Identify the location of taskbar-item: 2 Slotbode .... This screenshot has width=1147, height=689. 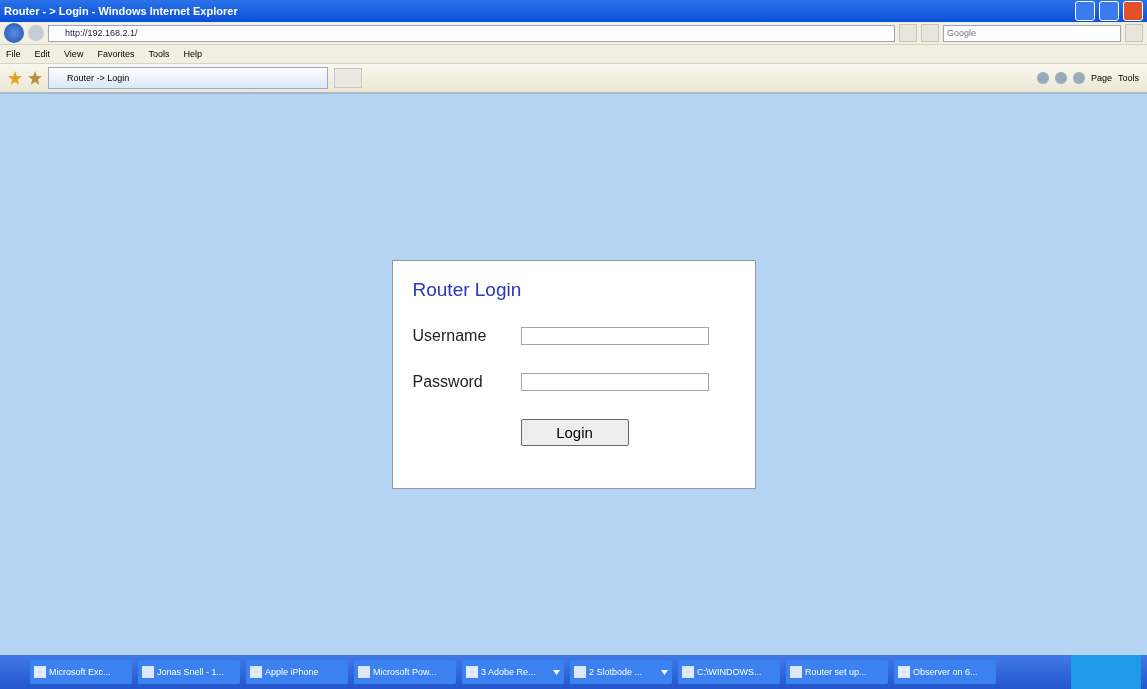
(621, 672).